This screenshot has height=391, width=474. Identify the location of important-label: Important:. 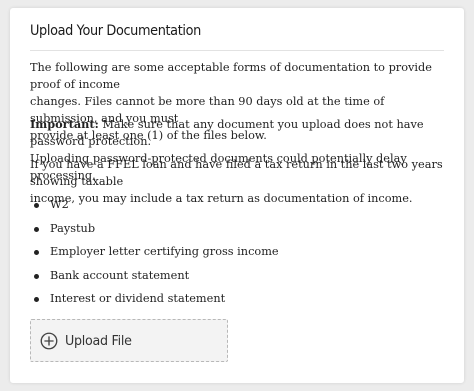
(64, 124).